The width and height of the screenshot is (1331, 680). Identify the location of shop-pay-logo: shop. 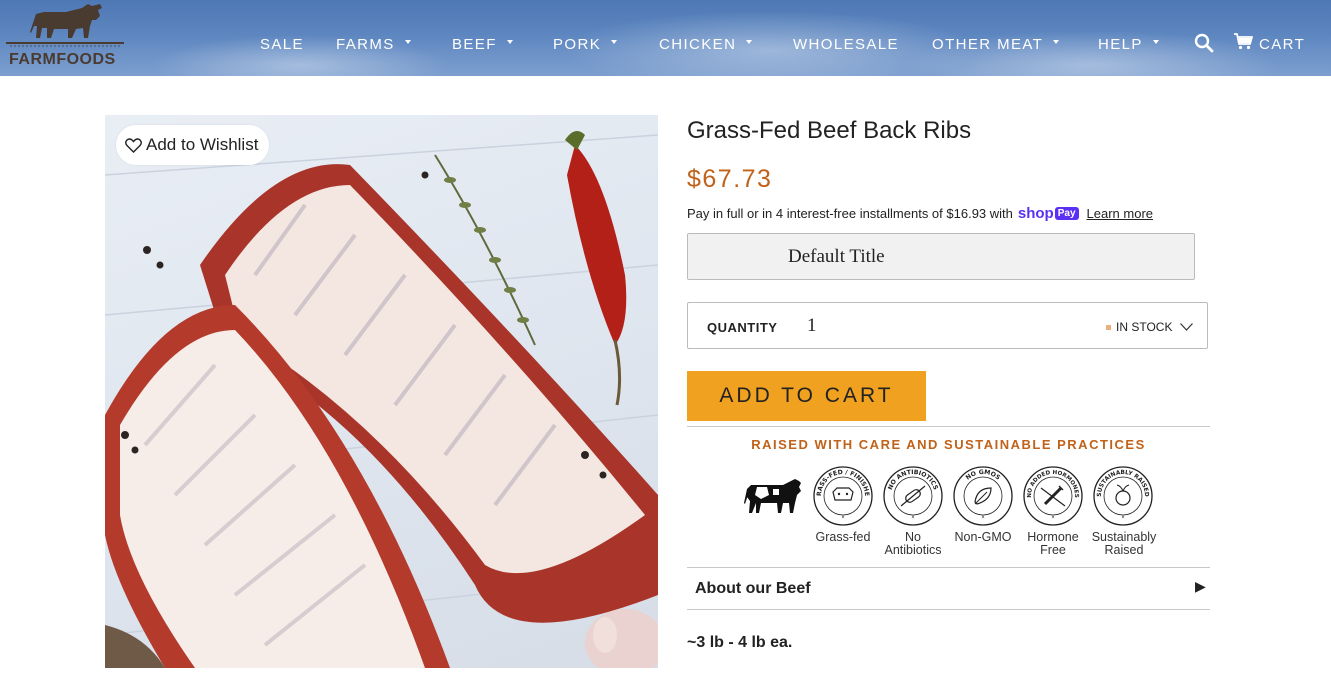
(1035, 213).